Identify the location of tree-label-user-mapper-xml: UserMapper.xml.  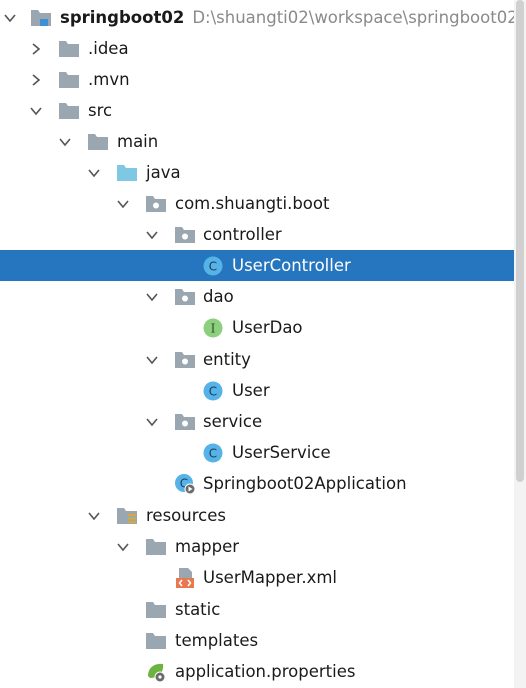
(270, 577).